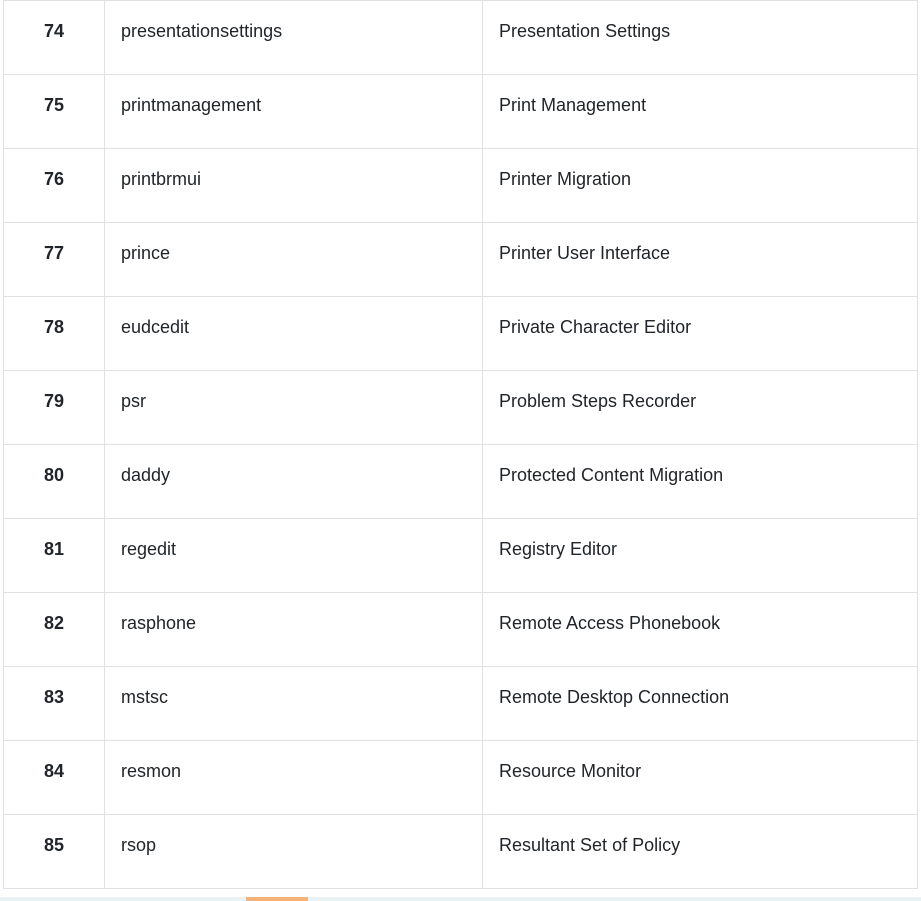  Describe the element at coordinates (293, 111) in the screenshot. I see `command-cell: printmanagement` at that location.